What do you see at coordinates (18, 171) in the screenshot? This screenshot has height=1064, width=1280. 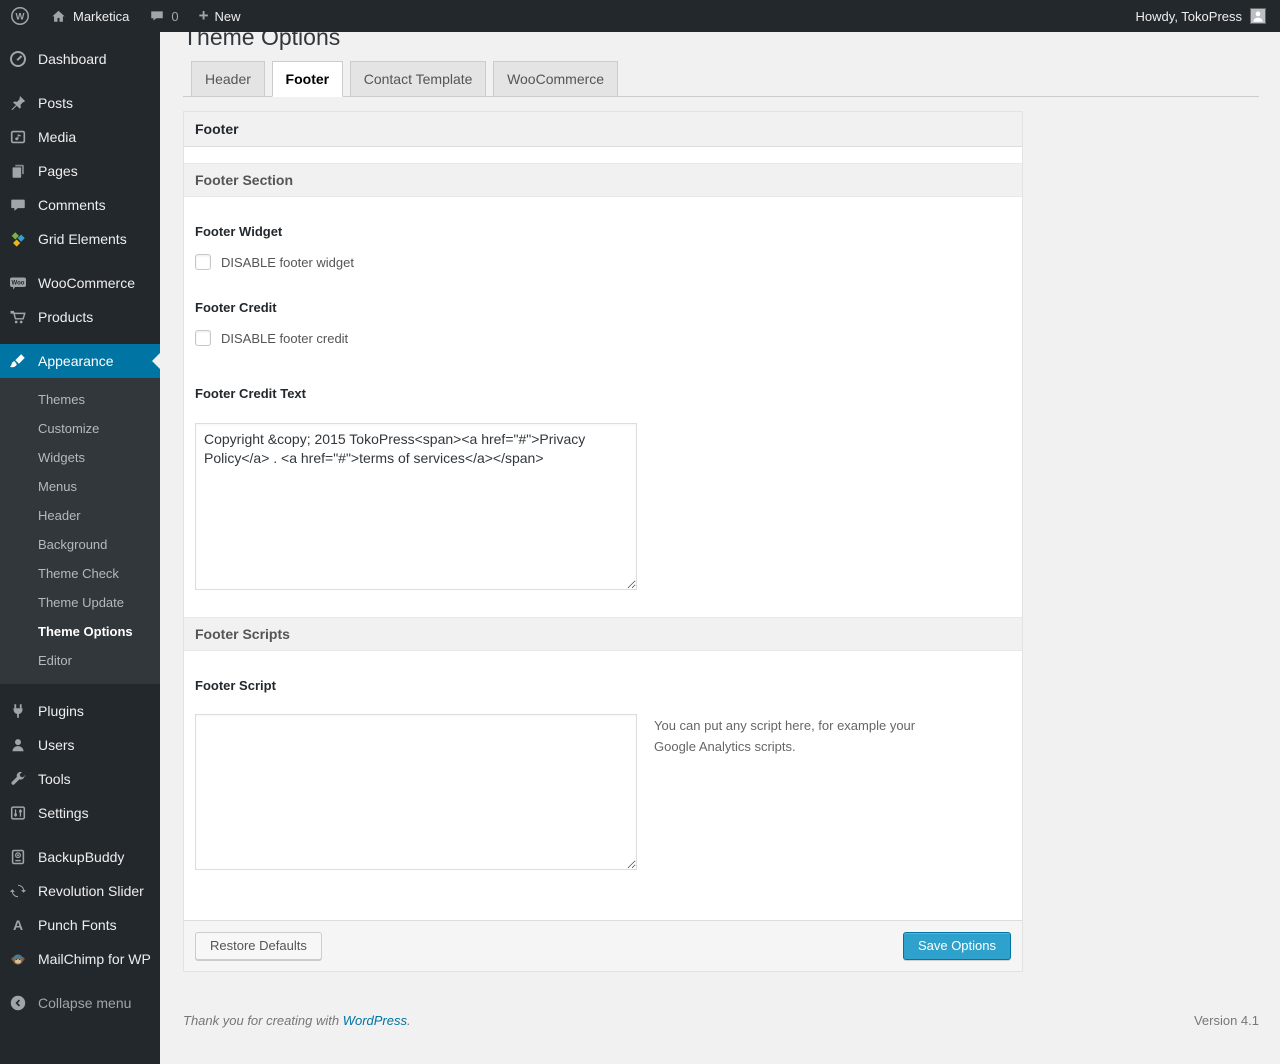 I see `pages-icon` at bounding box center [18, 171].